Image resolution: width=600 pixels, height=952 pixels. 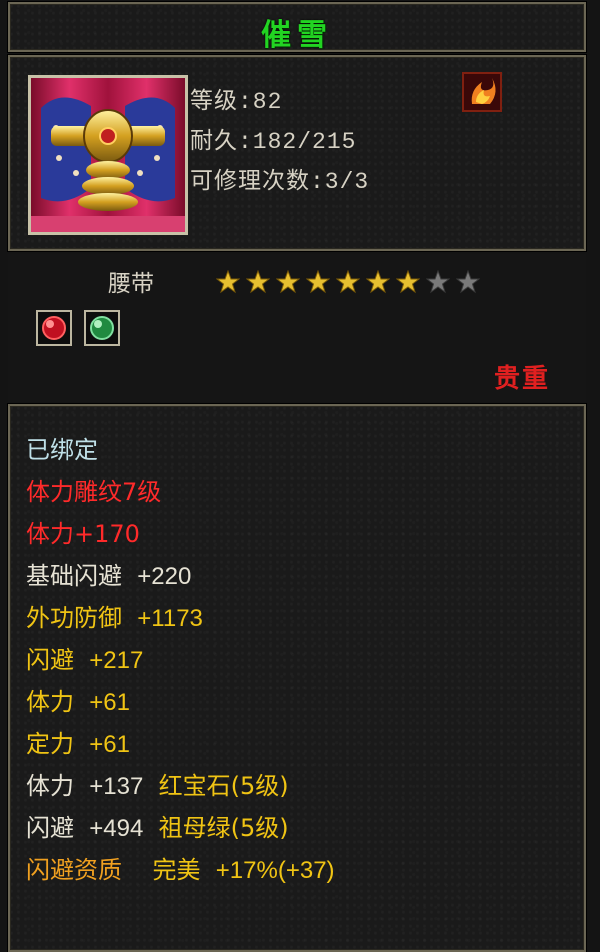 What do you see at coordinates (157, 786) in the screenshot?
I see `attr-gem-ruby: 体力 +137 红宝石(5级)` at bounding box center [157, 786].